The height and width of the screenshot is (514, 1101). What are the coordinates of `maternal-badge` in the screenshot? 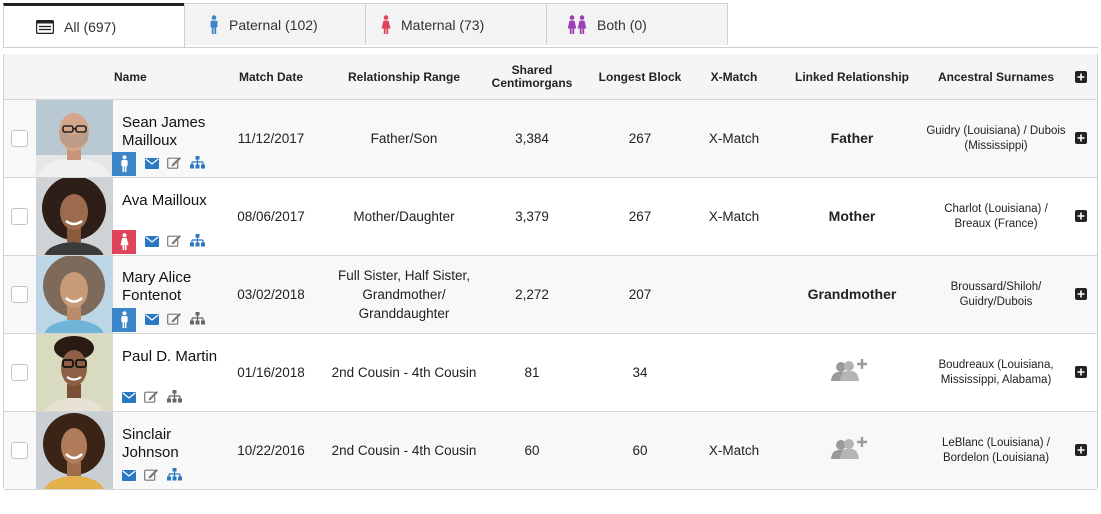 It's located at (124, 242).